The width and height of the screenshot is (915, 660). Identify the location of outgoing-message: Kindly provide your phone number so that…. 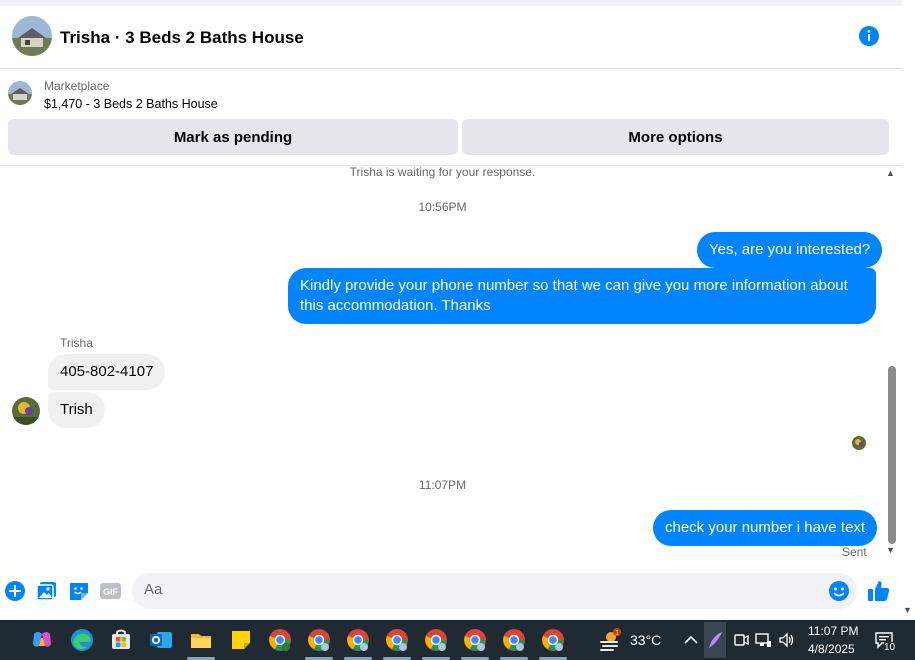
(582, 296).